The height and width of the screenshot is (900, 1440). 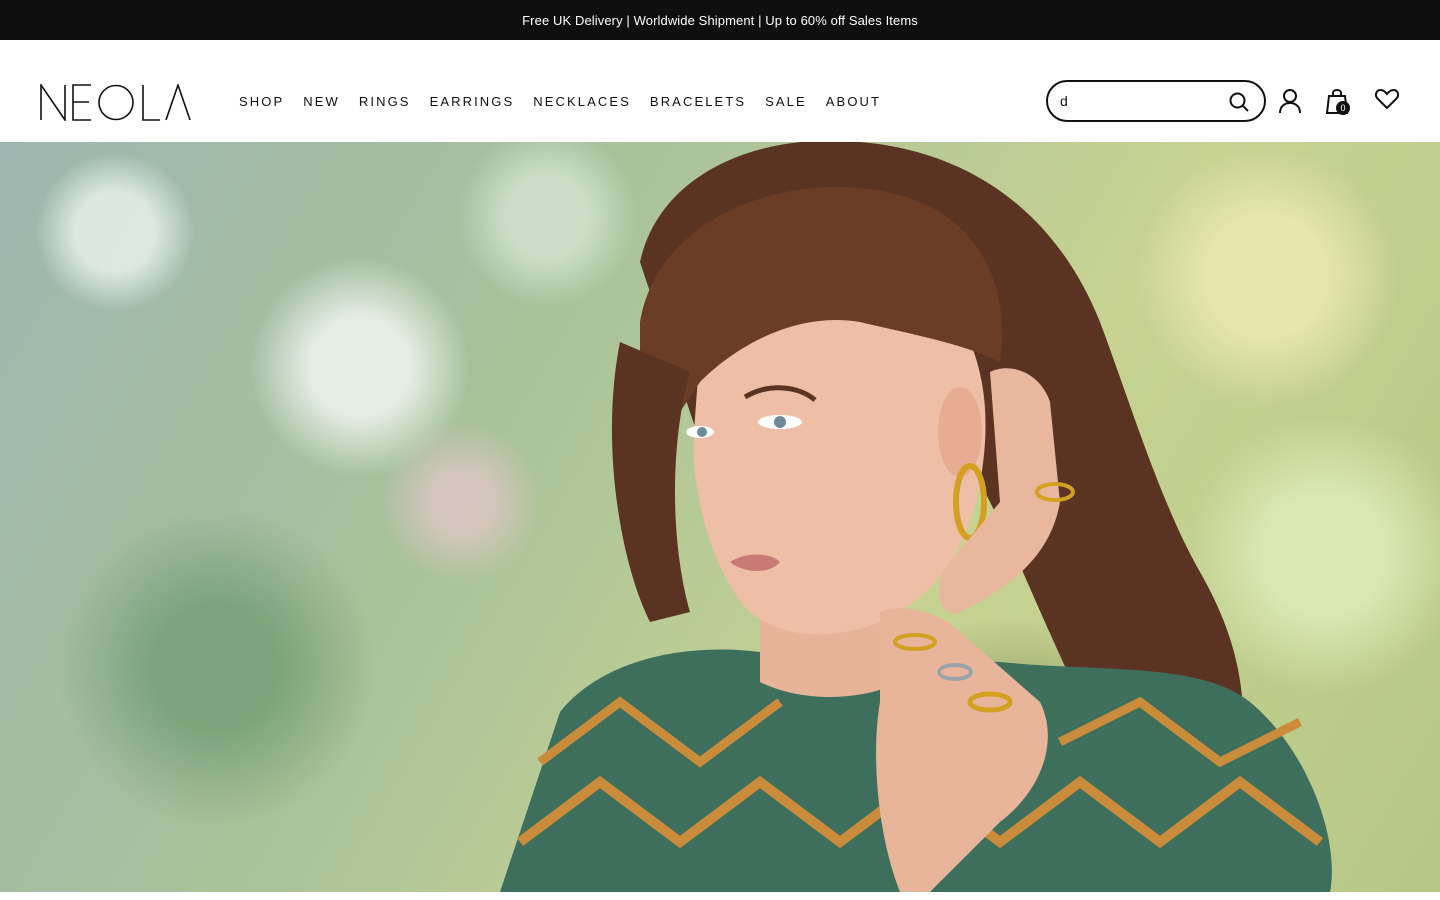 What do you see at coordinates (385, 101) in the screenshot?
I see `nav-item-rings: RINGS` at bounding box center [385, 101].